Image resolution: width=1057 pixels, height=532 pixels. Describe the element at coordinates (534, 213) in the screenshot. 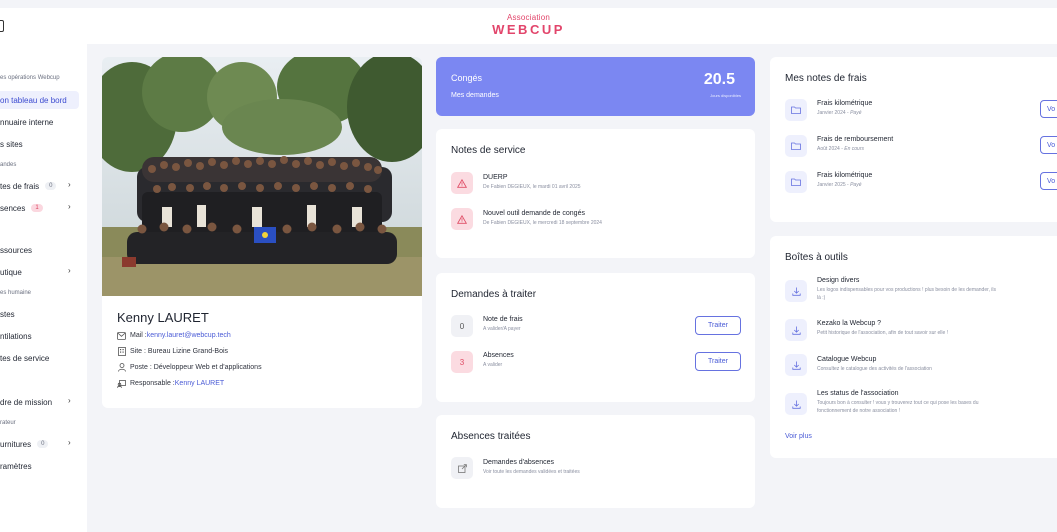

I see `note-service-title: Nouvel outil demande de congés` at that location.